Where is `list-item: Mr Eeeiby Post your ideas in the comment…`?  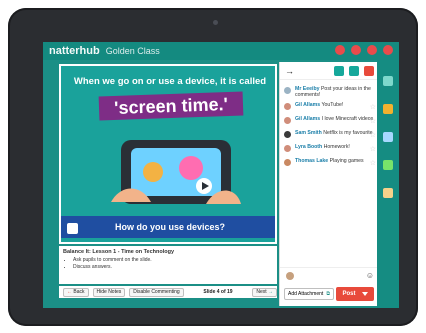 list-item: Mr Eeeiby Post your ideas in the comment… is located at coordinates (330, 92).